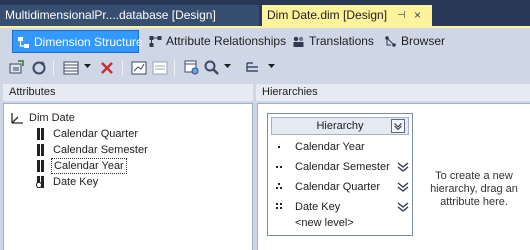  I want to click on explore-data-button, so click(192, 68).